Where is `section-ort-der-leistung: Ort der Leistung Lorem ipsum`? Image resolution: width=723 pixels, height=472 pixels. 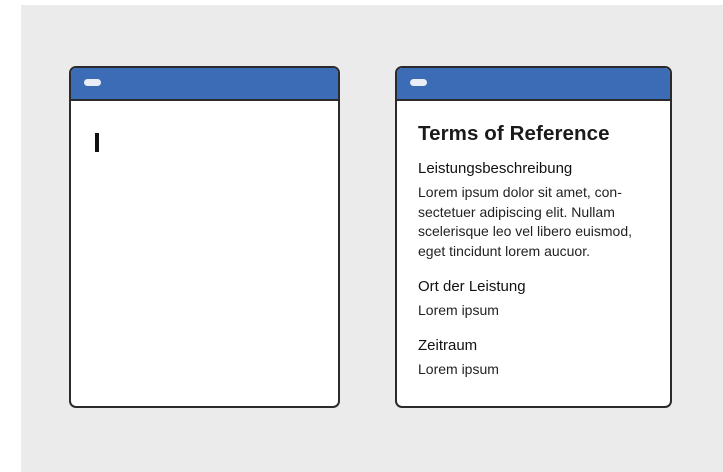
section-ort-der-leistung: Ort der Leistung Lorem ipsum is located at coordinates (538, 299).